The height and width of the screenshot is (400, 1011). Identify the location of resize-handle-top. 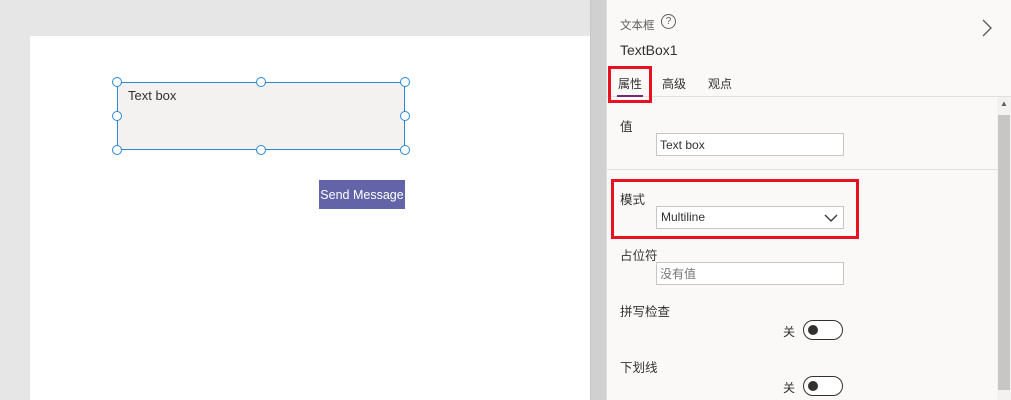
(261, 82).